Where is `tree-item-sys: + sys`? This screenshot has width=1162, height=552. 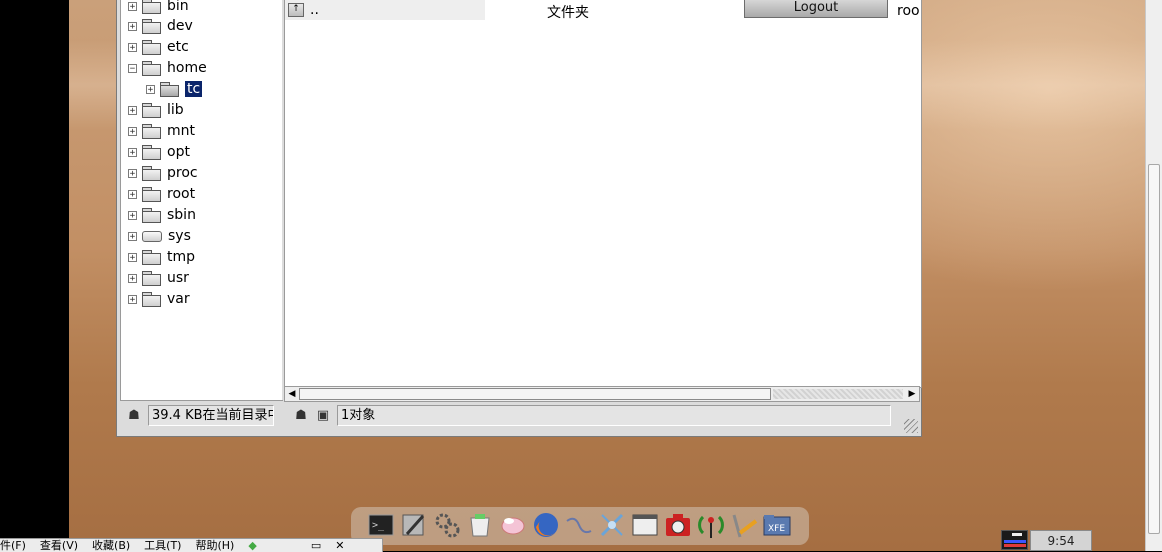
tree-item-sys: + sys is located at coordinates (159, 236).